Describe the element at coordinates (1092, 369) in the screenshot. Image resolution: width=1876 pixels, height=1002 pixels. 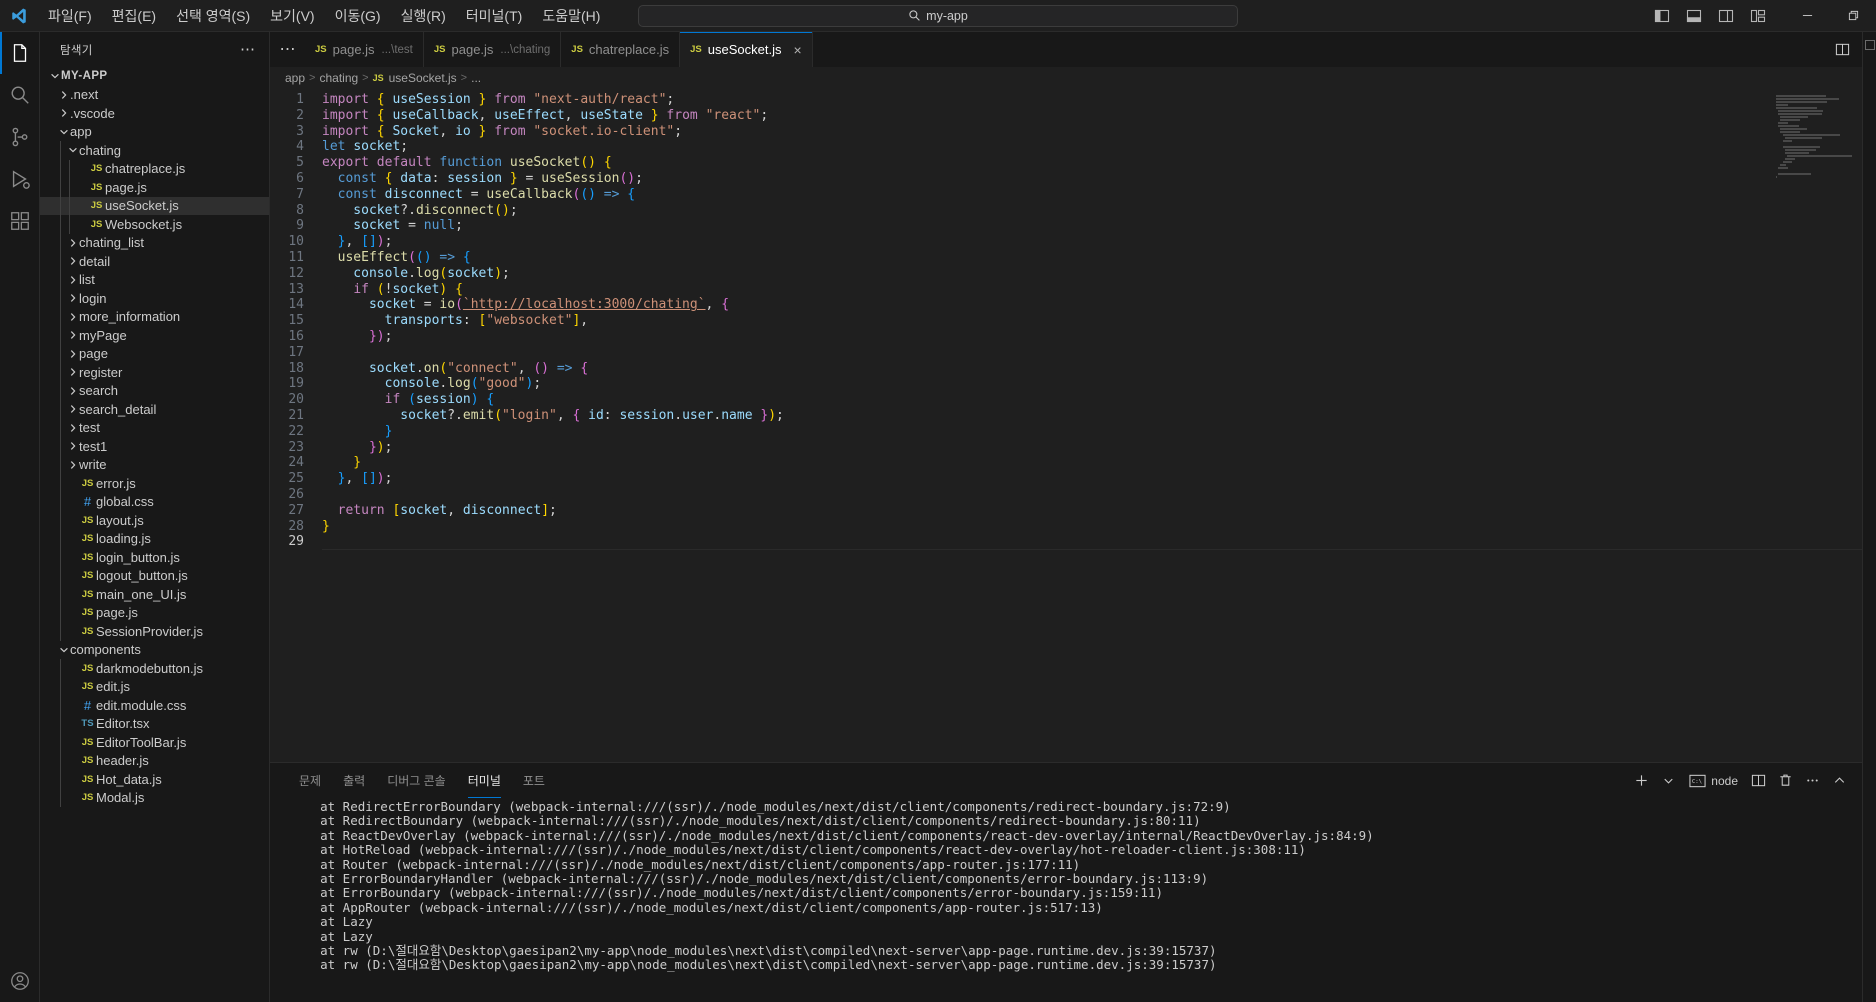
I see `code-line: socket.on("connect", () => {` at that location.